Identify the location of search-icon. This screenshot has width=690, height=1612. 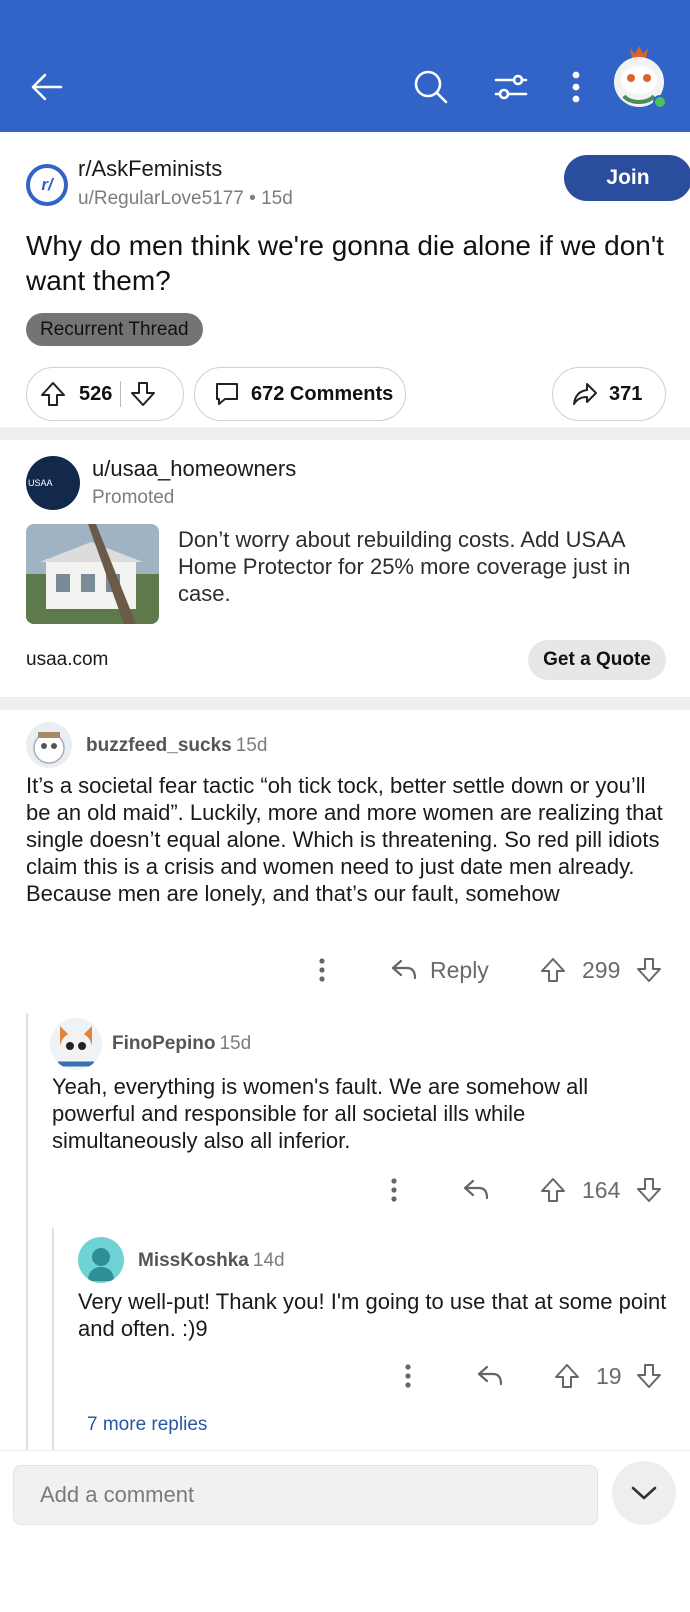
(431, 87).